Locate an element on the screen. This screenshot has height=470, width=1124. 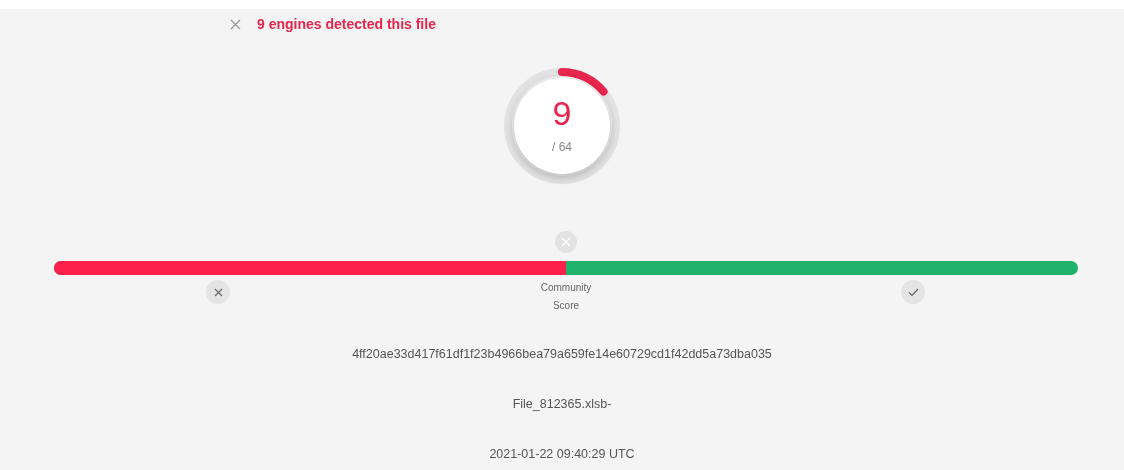
check-icon is located at coordinates (913, 292).